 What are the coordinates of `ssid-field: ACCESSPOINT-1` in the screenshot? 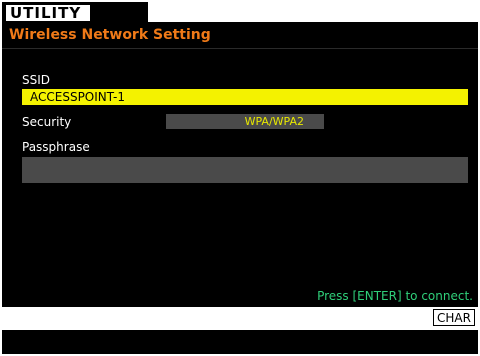 It's located at (245, 97).